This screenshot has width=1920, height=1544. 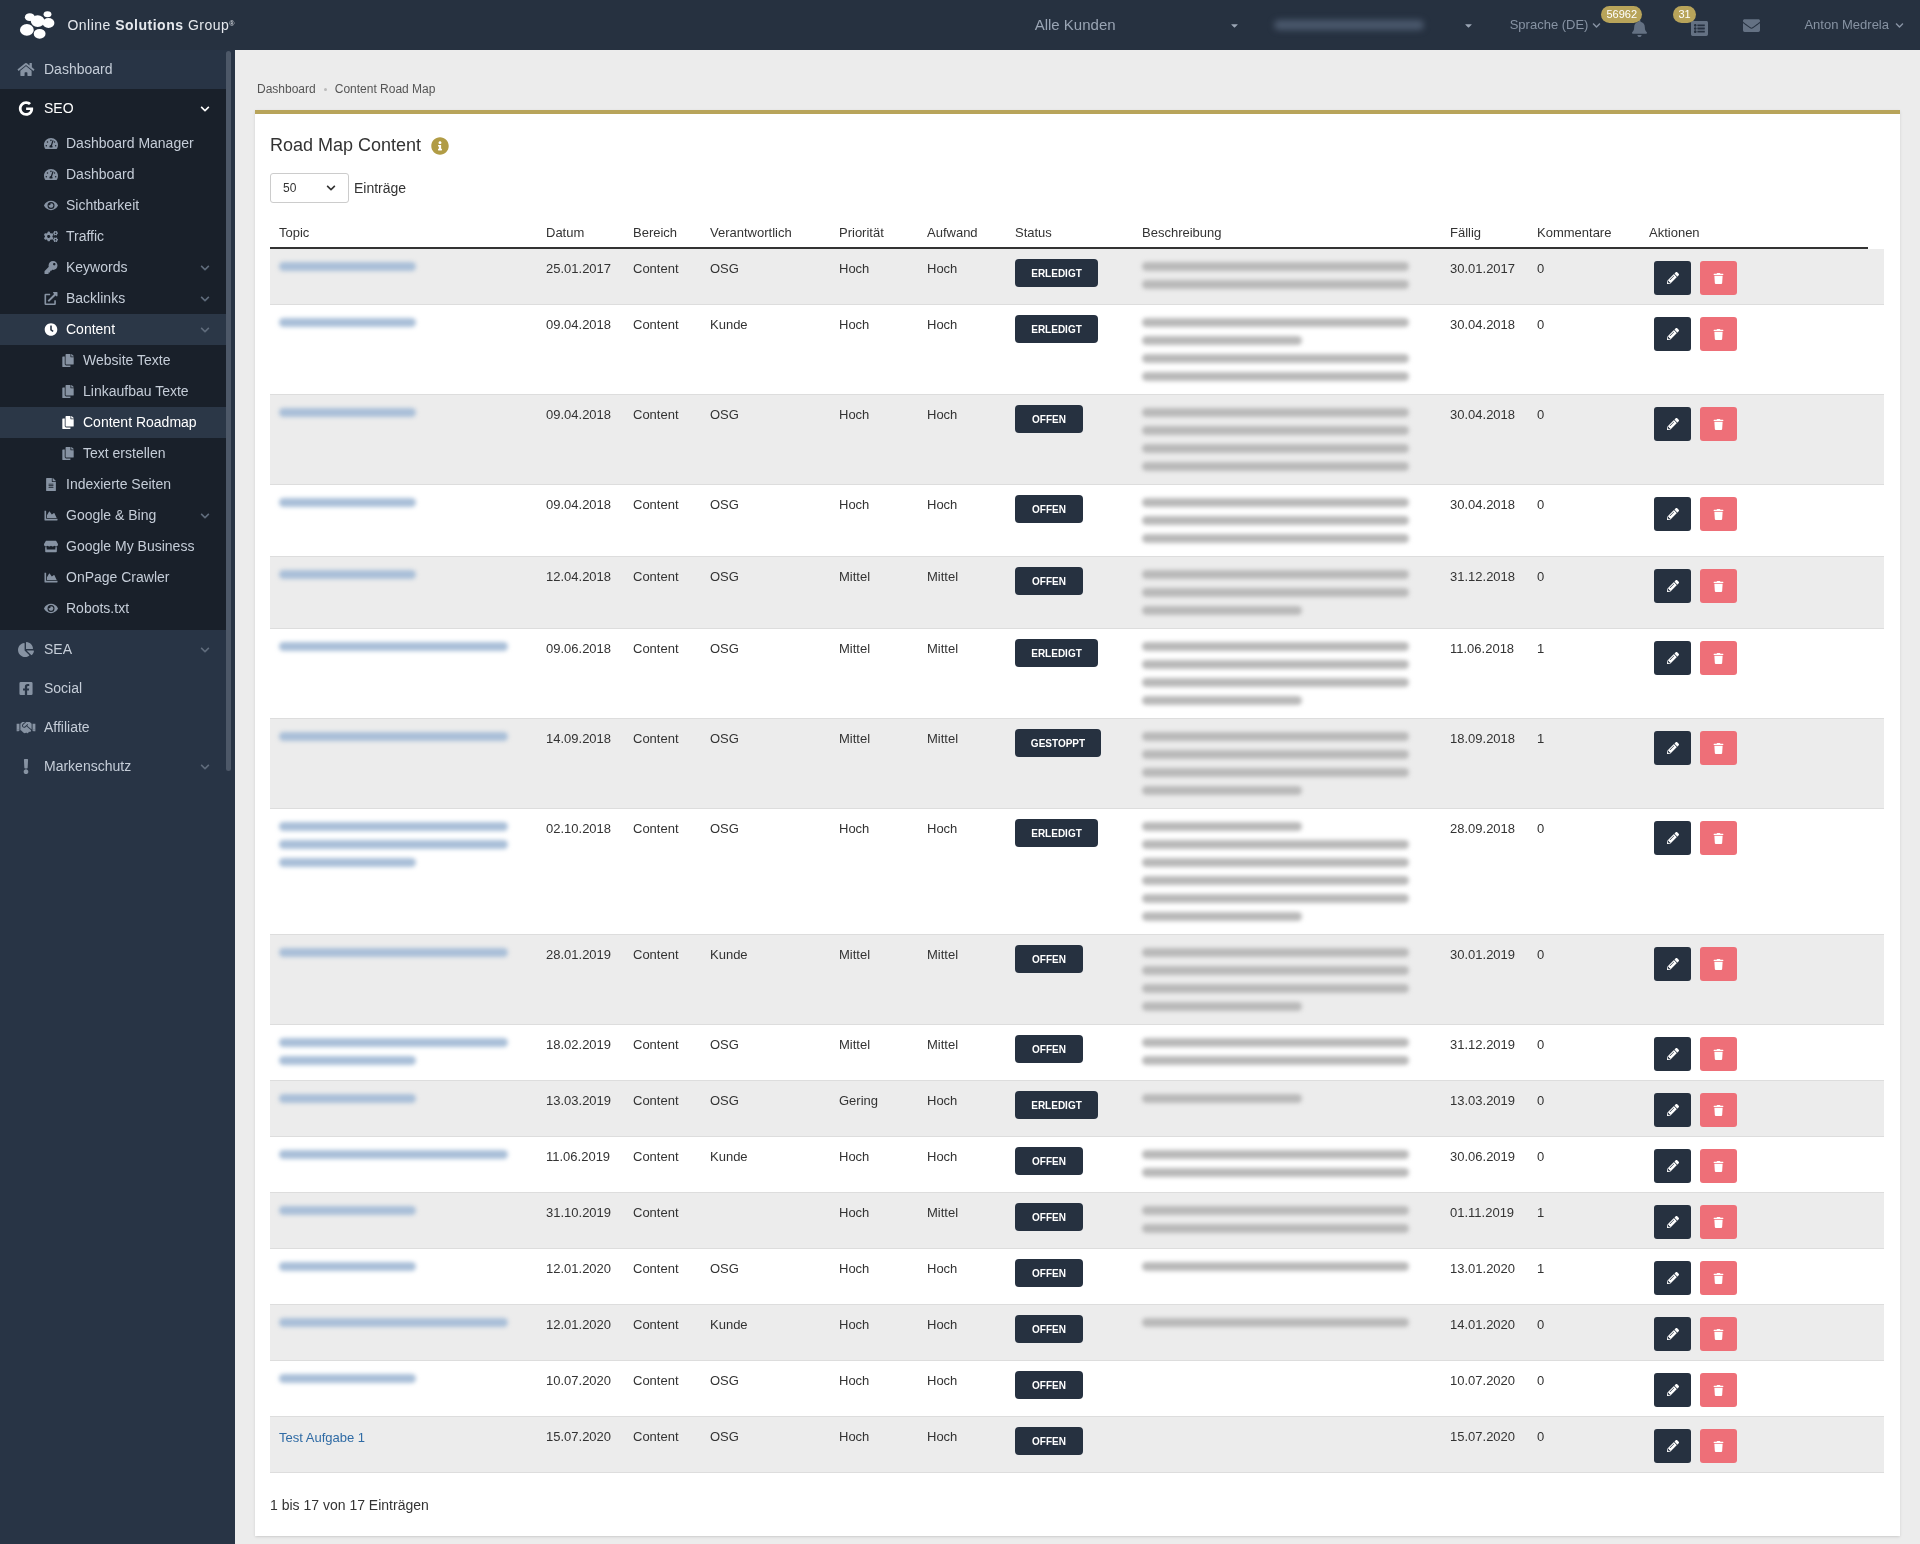 I want to click on column-header: Aufwand, so click(x=952, y=232).